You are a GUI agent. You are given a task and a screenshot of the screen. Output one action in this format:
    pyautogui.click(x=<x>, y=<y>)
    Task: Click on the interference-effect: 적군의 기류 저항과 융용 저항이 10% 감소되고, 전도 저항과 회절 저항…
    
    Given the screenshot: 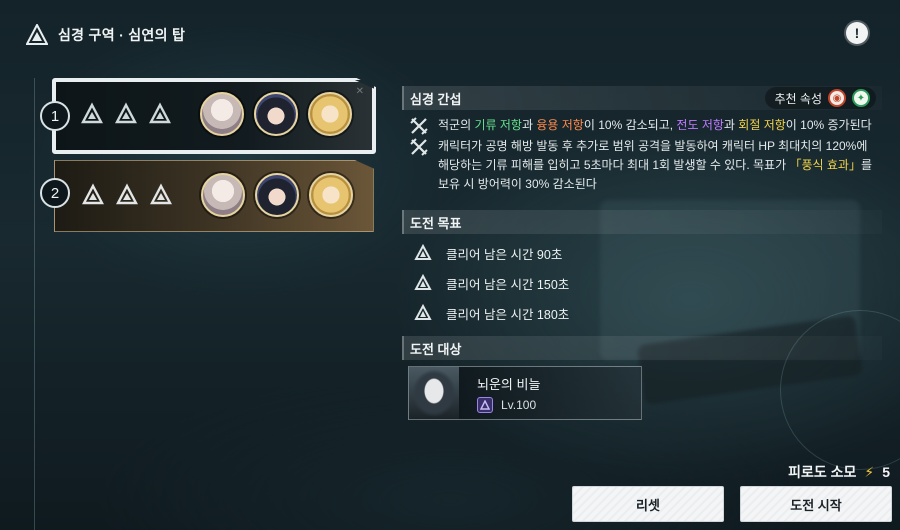 What is the action you would take?
    pyautogui.click(x=642, y=122)
    